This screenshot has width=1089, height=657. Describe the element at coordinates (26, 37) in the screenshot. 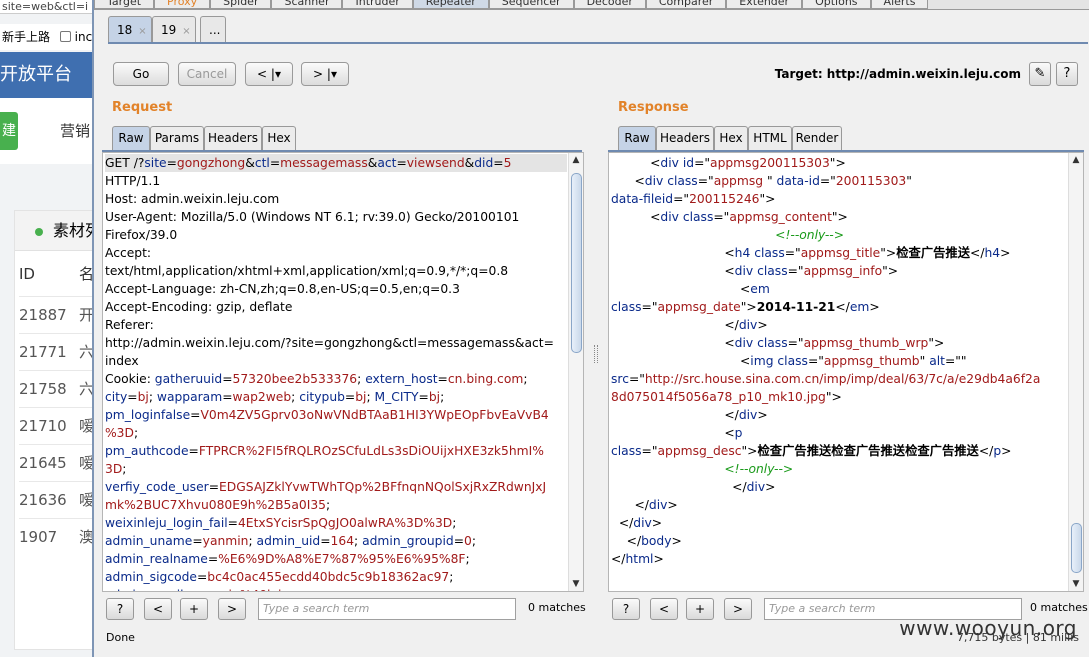

I see `bookmark-beginner: 新手上路` at that location.